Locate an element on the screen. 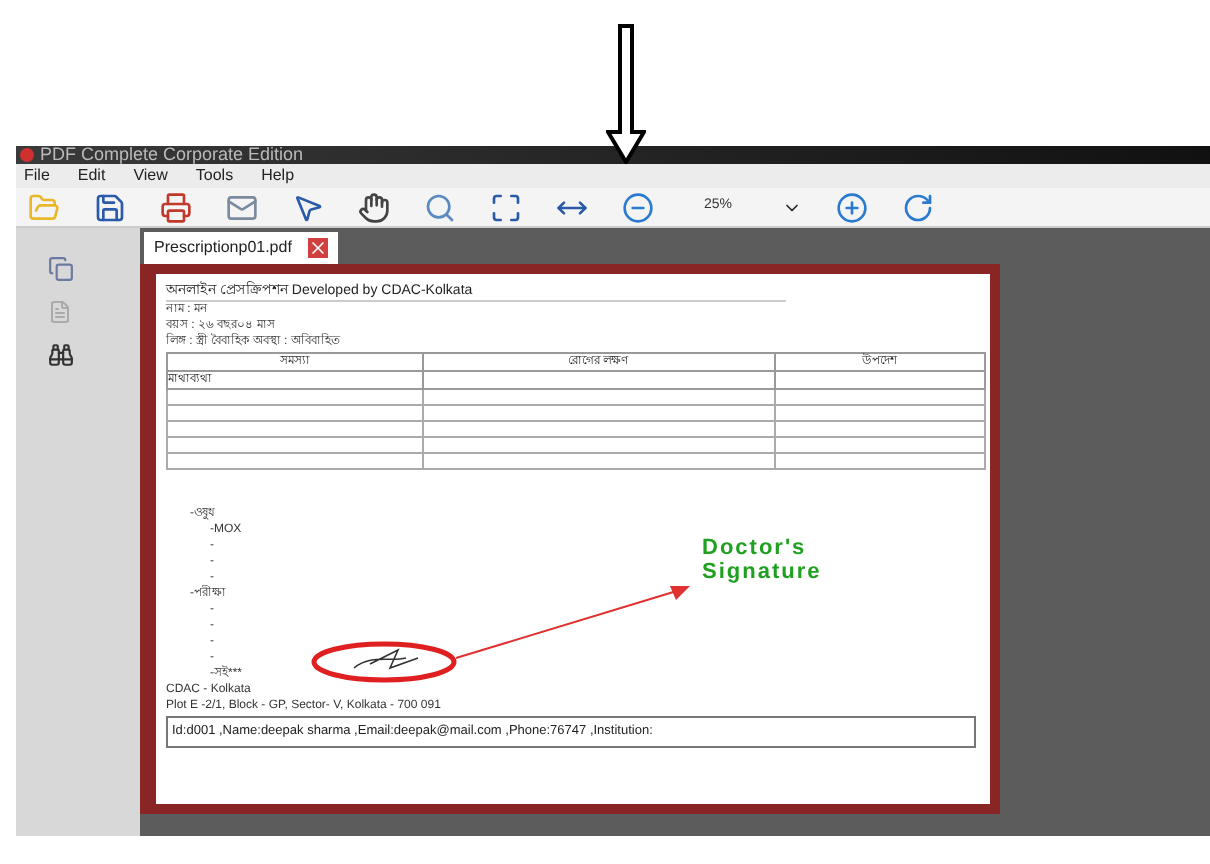  save-icon is located at coordinates (110, 207).